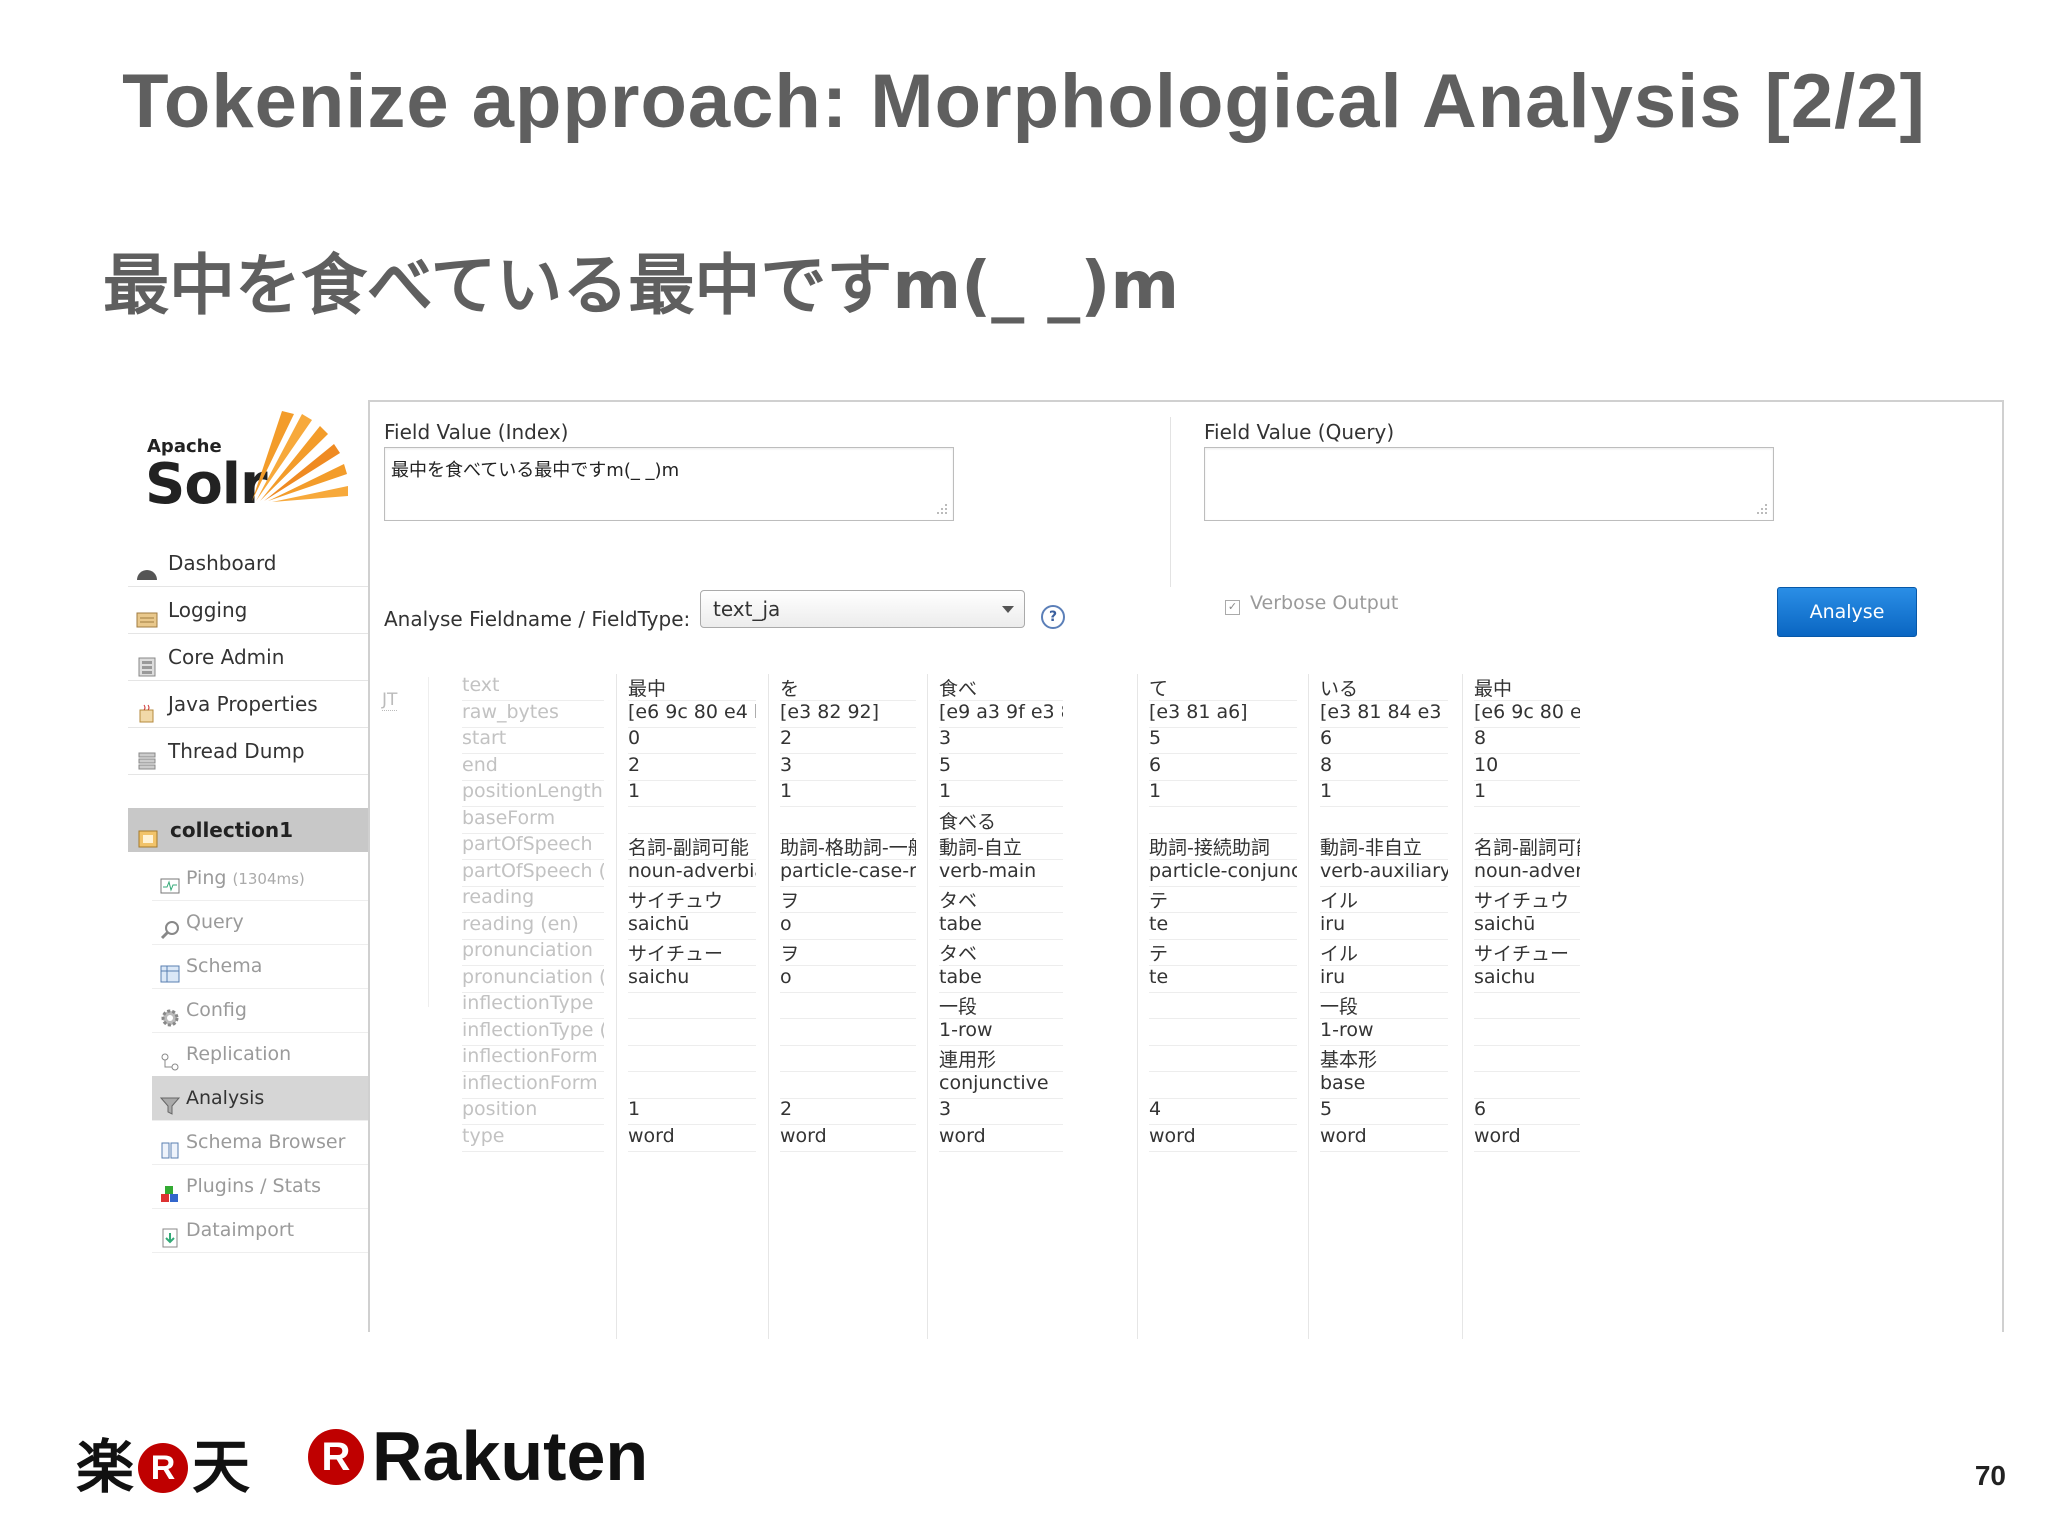 The height and width of the screenshot is (1536, 2048). Describe the element at coordinates (1223, 687) in the screenshot. I see `token-cell: て` at that location.